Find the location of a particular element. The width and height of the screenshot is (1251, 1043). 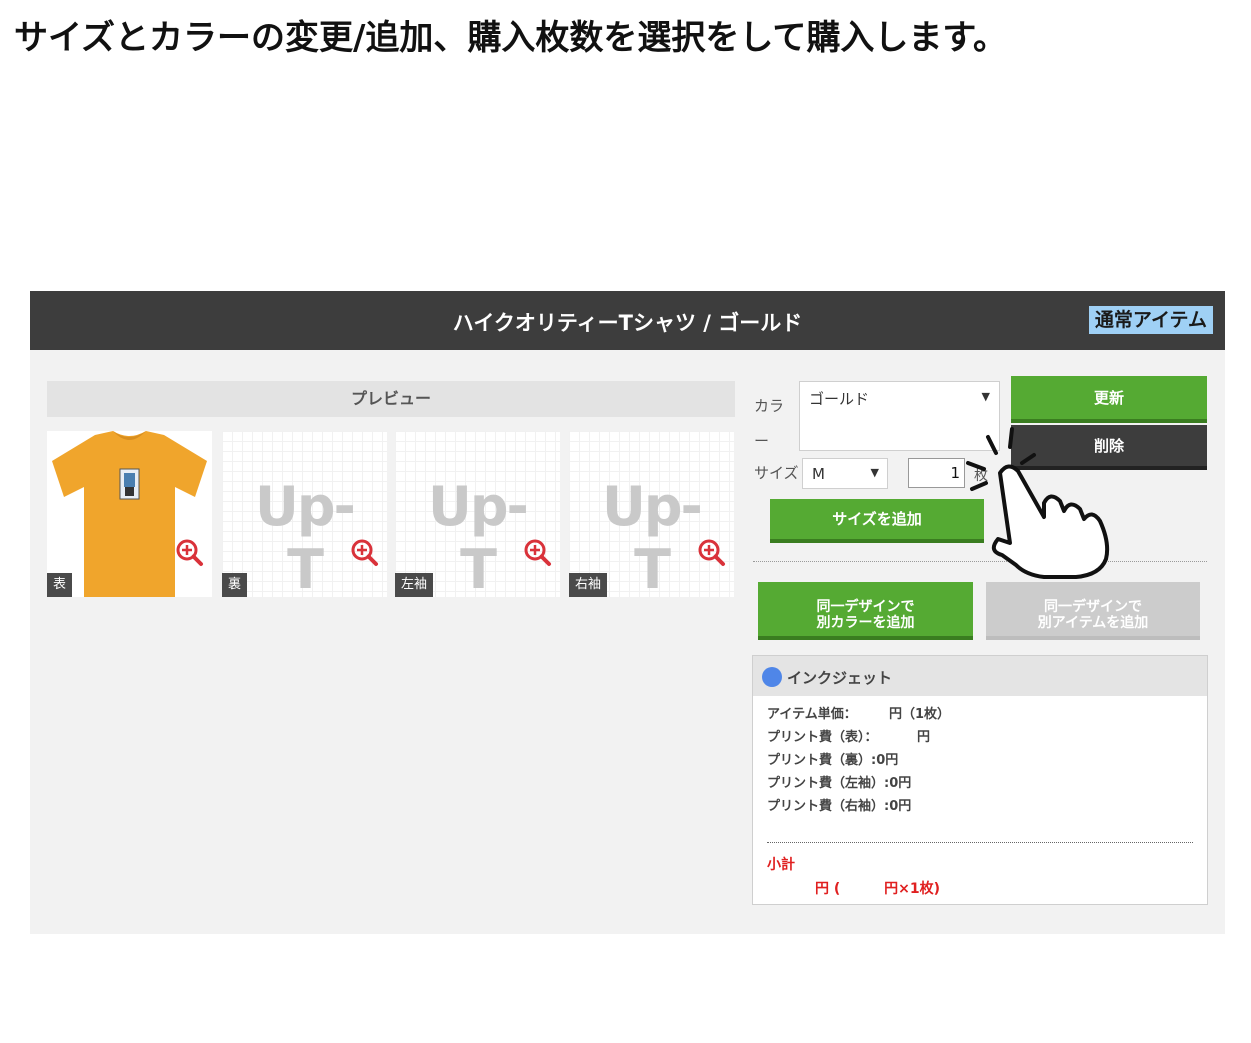

price-row: プリント費（表）： 円 is located at coordinates (858, 740).